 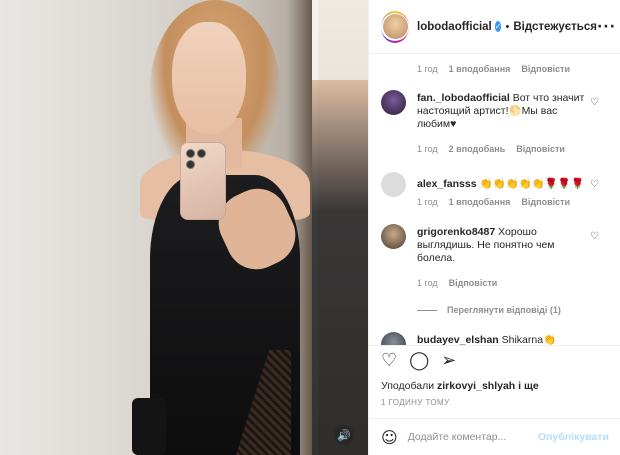 I want to click on post-header: lobodaofficial ✓ • Відстежується ···, so click(x=494, y=27).